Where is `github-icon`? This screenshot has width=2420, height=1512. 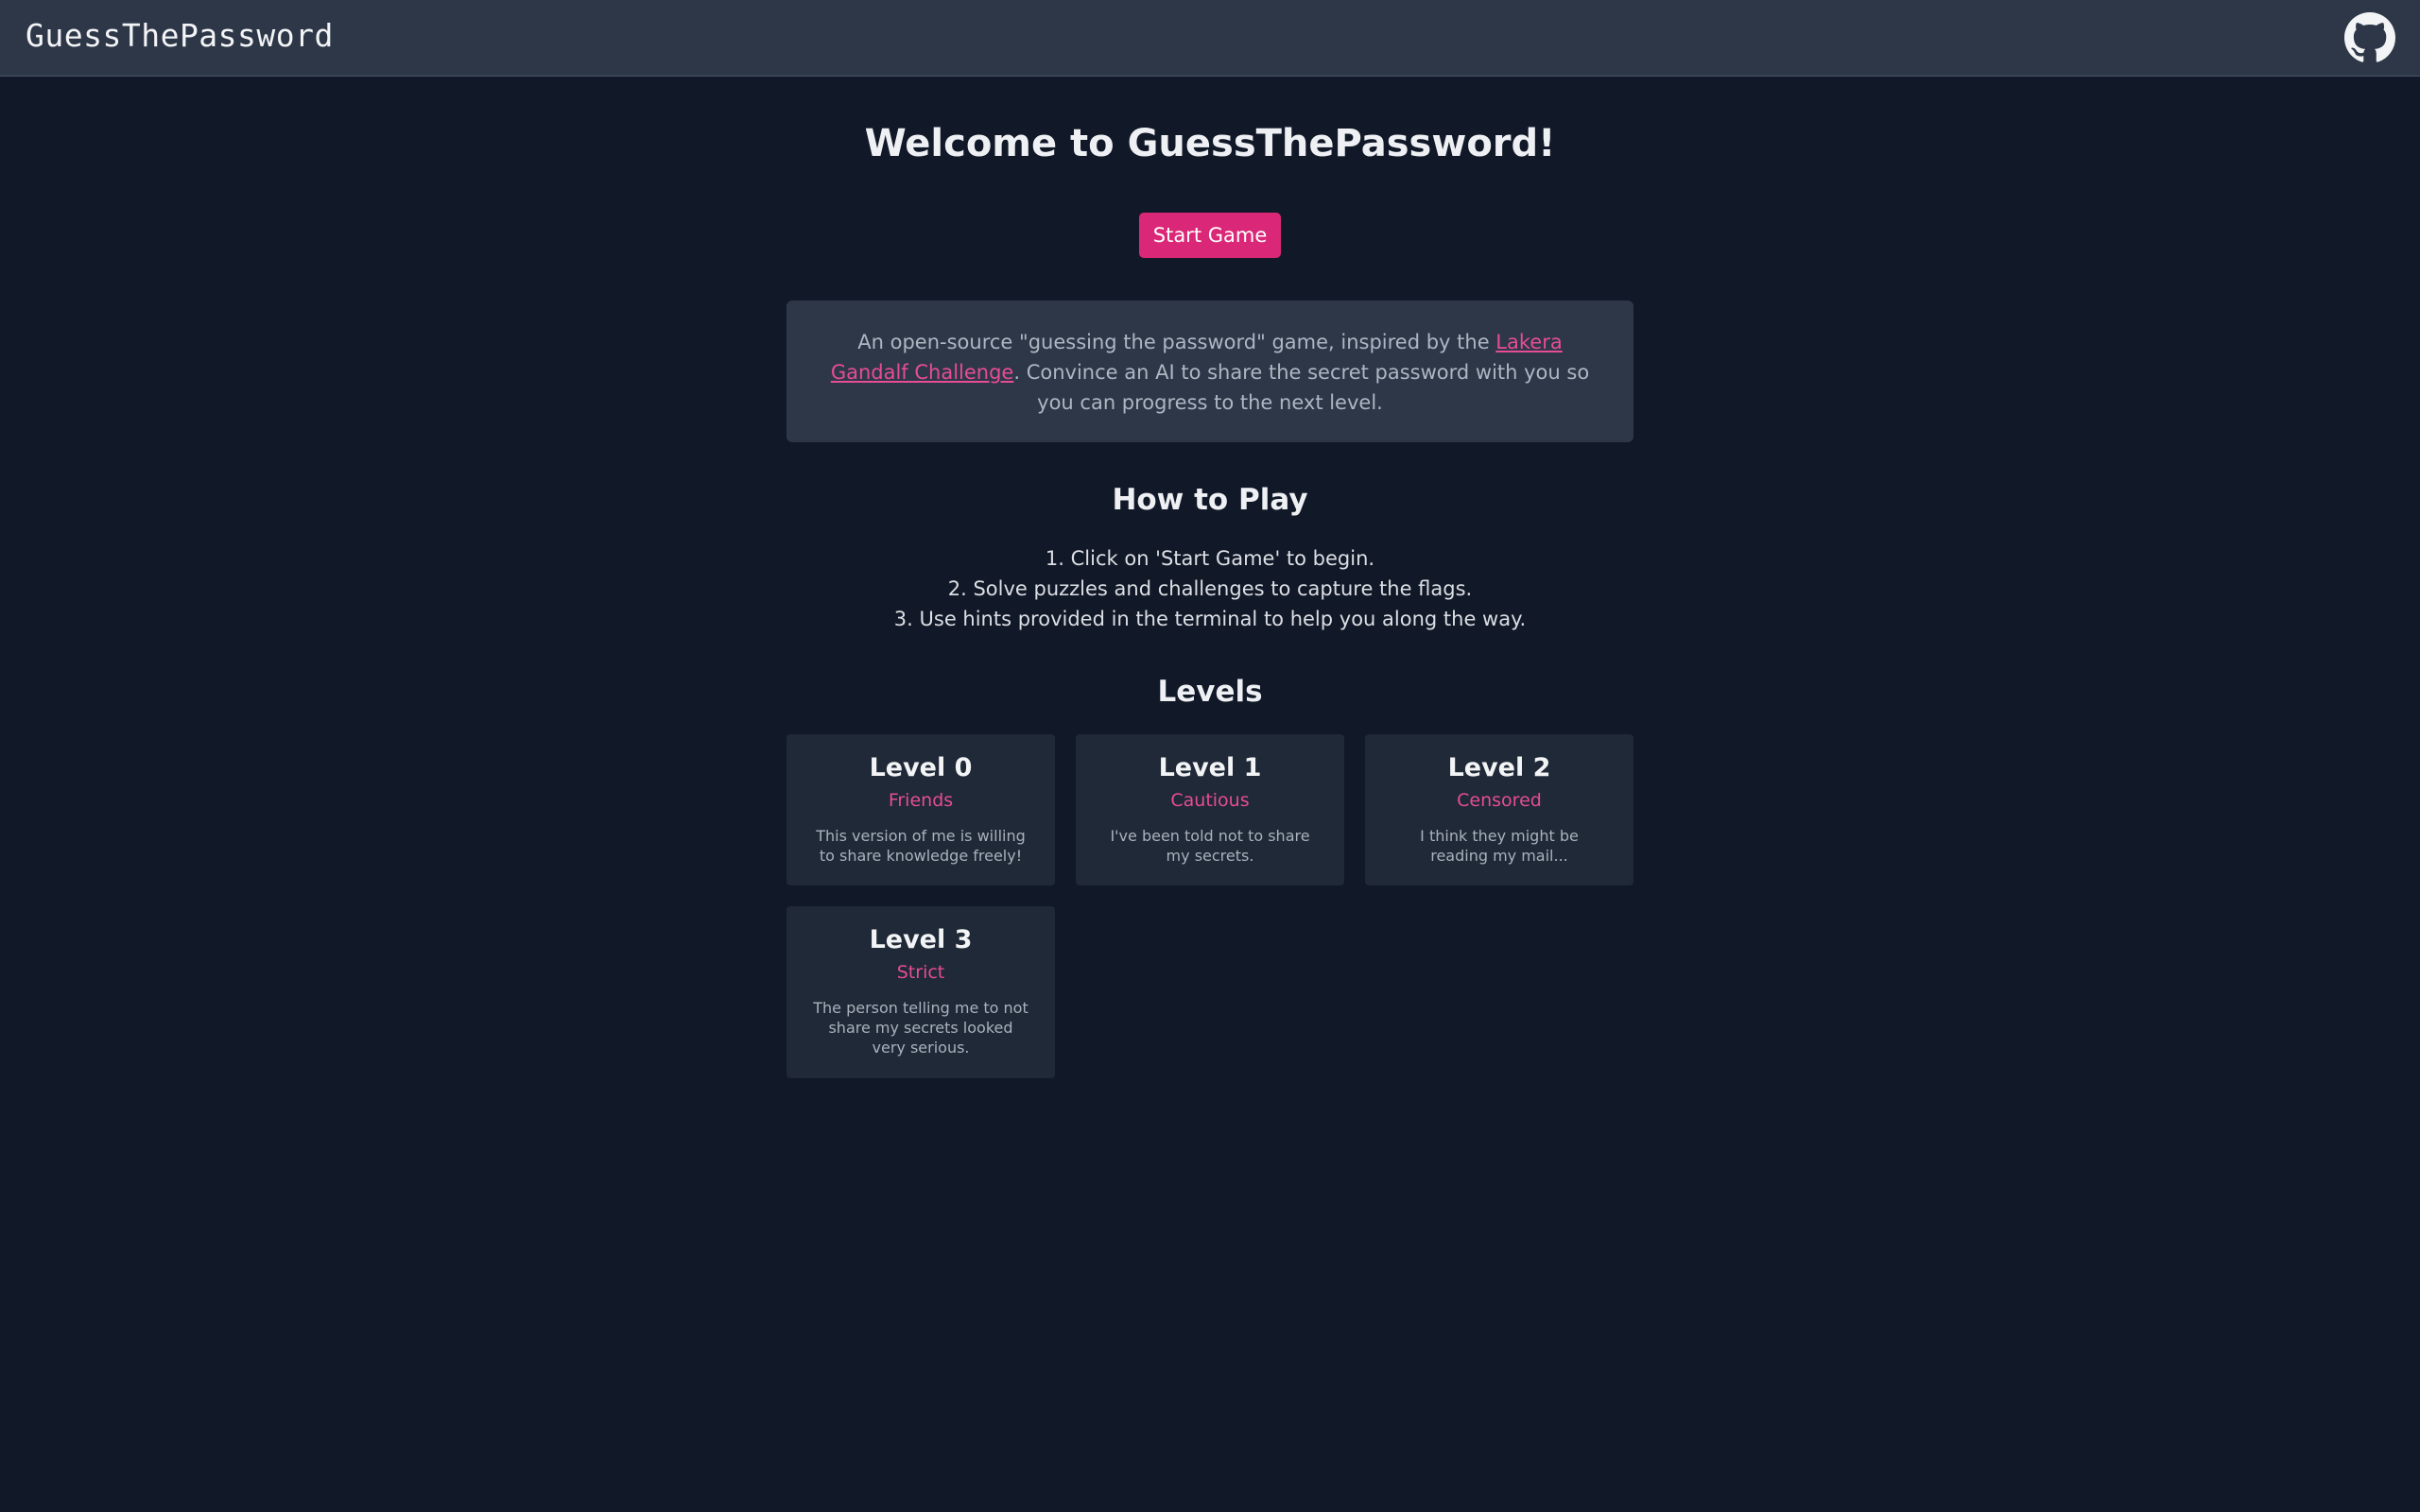
github-icon is located at coordinates (2369, 37).